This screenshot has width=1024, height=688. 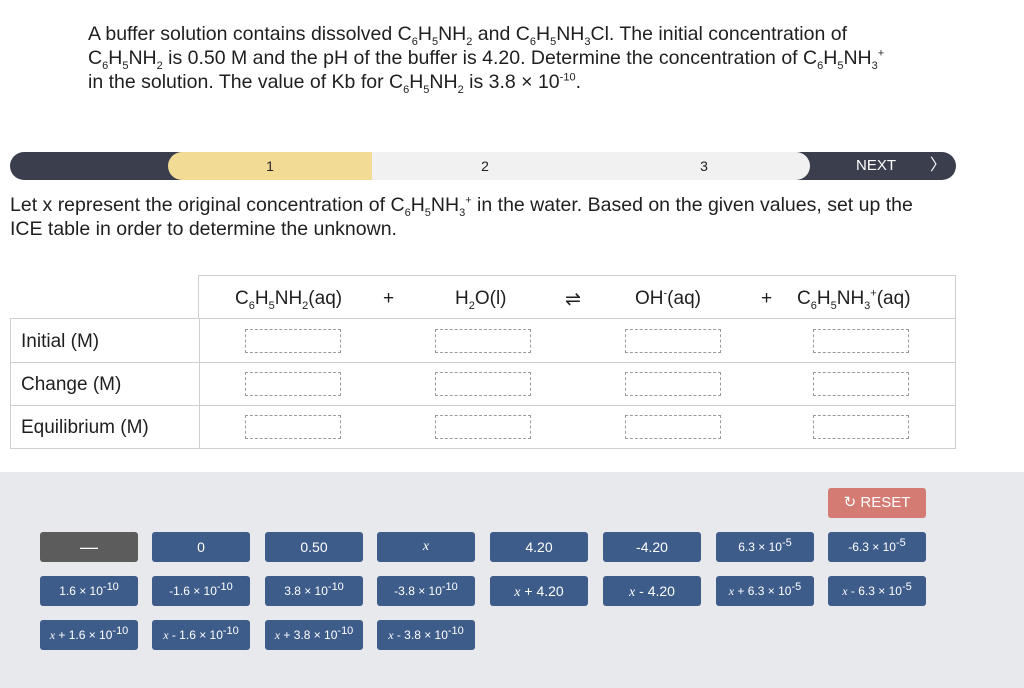 What do you see at coordinates (668, 298) in the screenshot?
I see `header-hydroxide: OH-(aq)` at bounding box center [668, 298].